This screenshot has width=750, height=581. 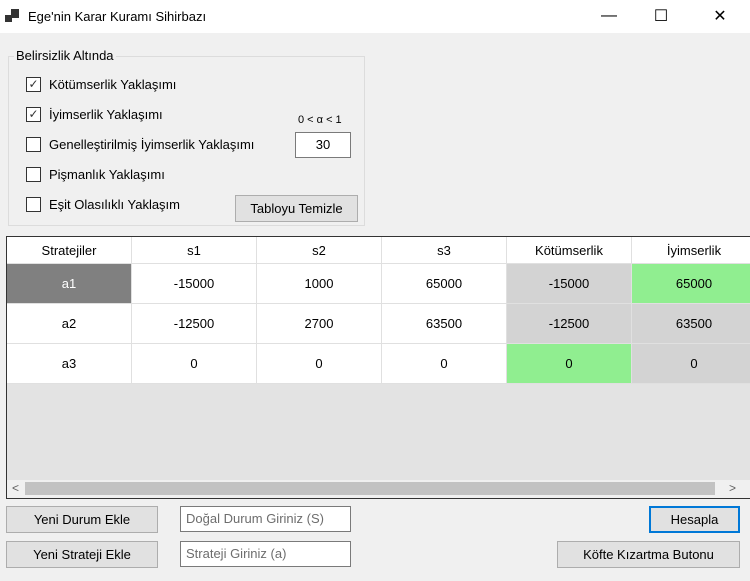 I want to click on calculate-button: Hesapla, so click(x=694, y=519).